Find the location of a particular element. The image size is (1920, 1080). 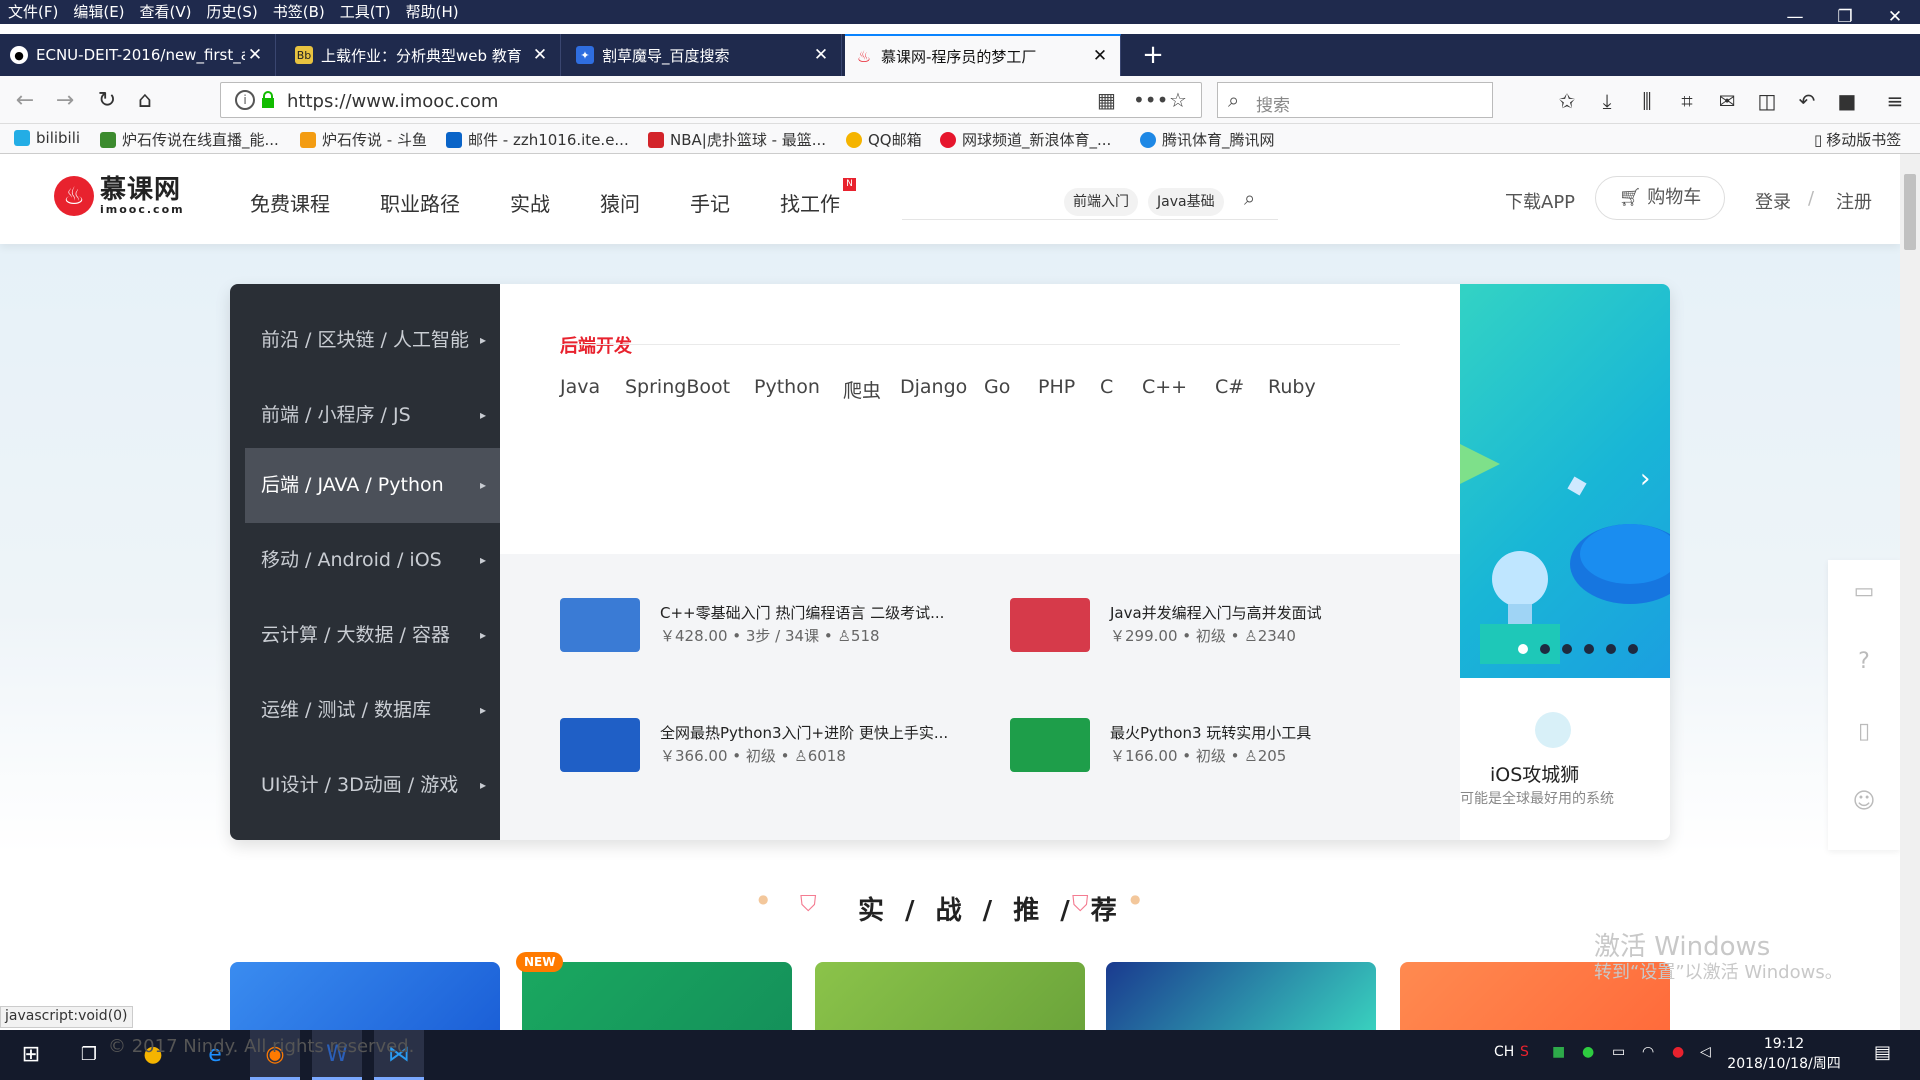

sidebar-item-frontier: 前沿 / 区块链 / 人工智能 ▸ is located at coordinates (372, 340).